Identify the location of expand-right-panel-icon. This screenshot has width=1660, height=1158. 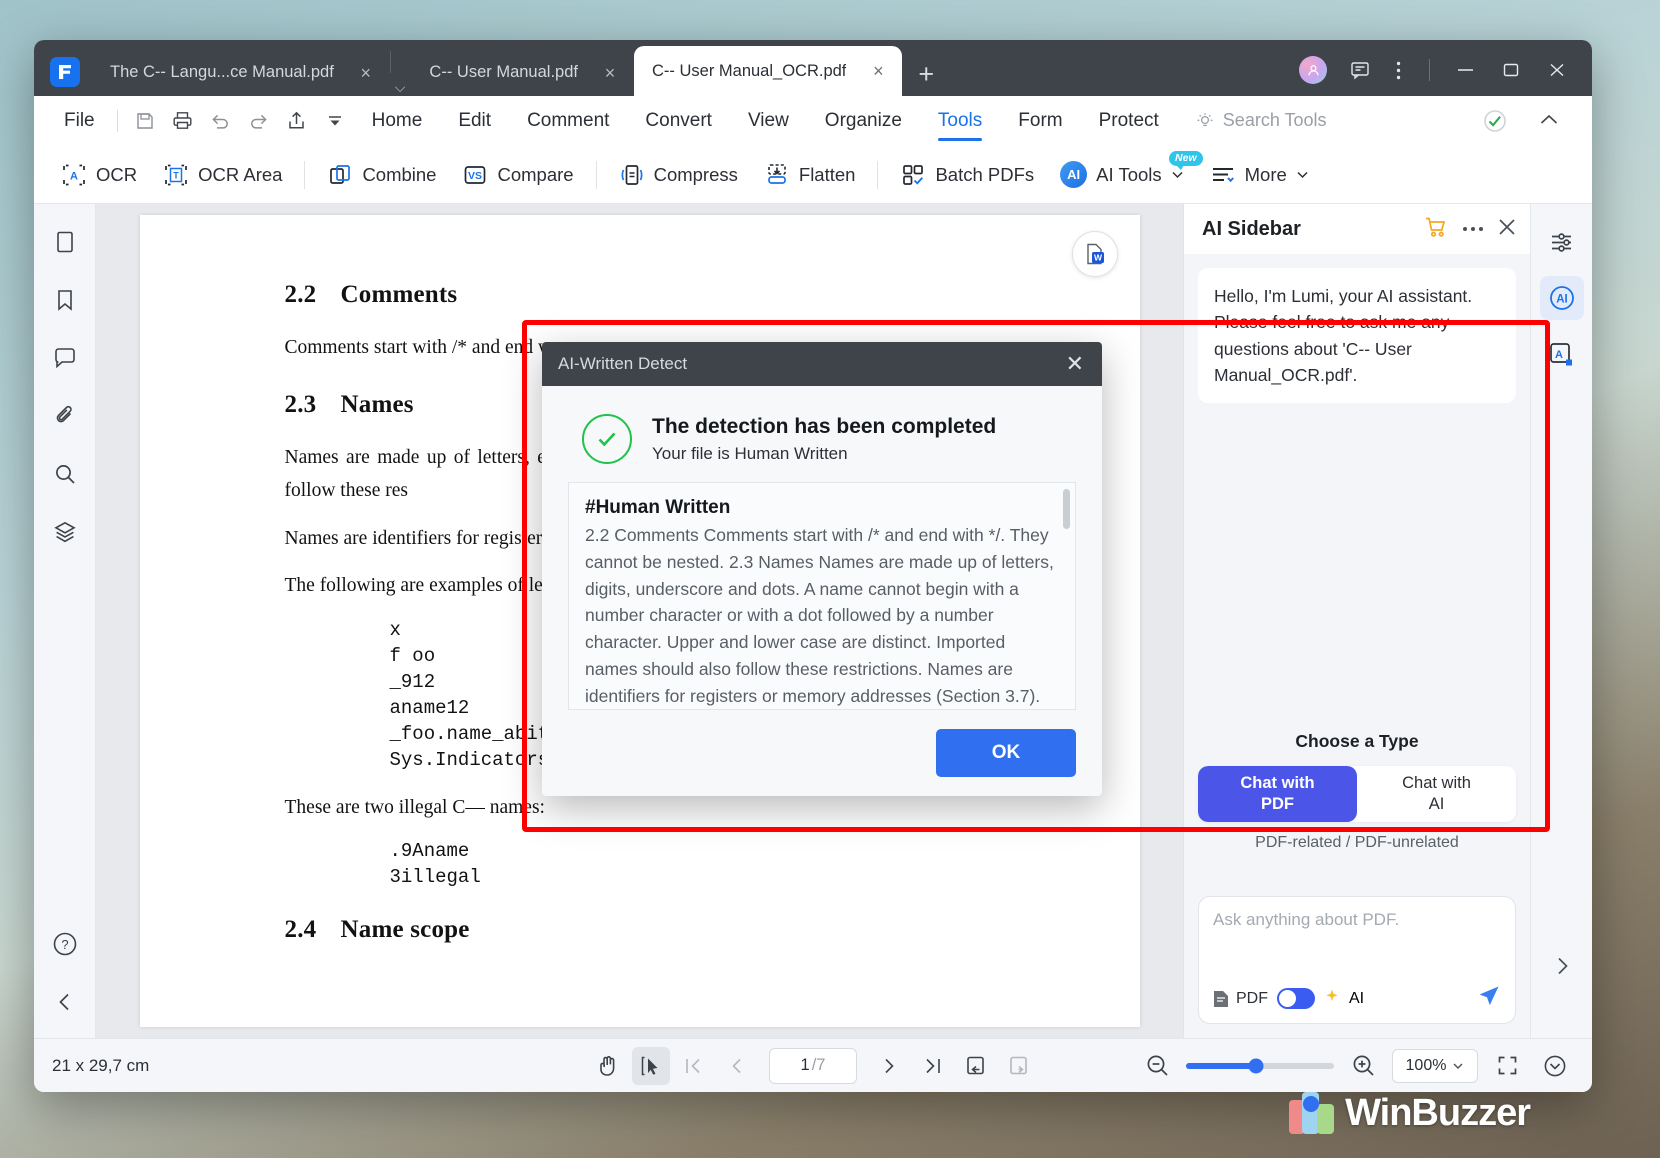
(1562, 968).